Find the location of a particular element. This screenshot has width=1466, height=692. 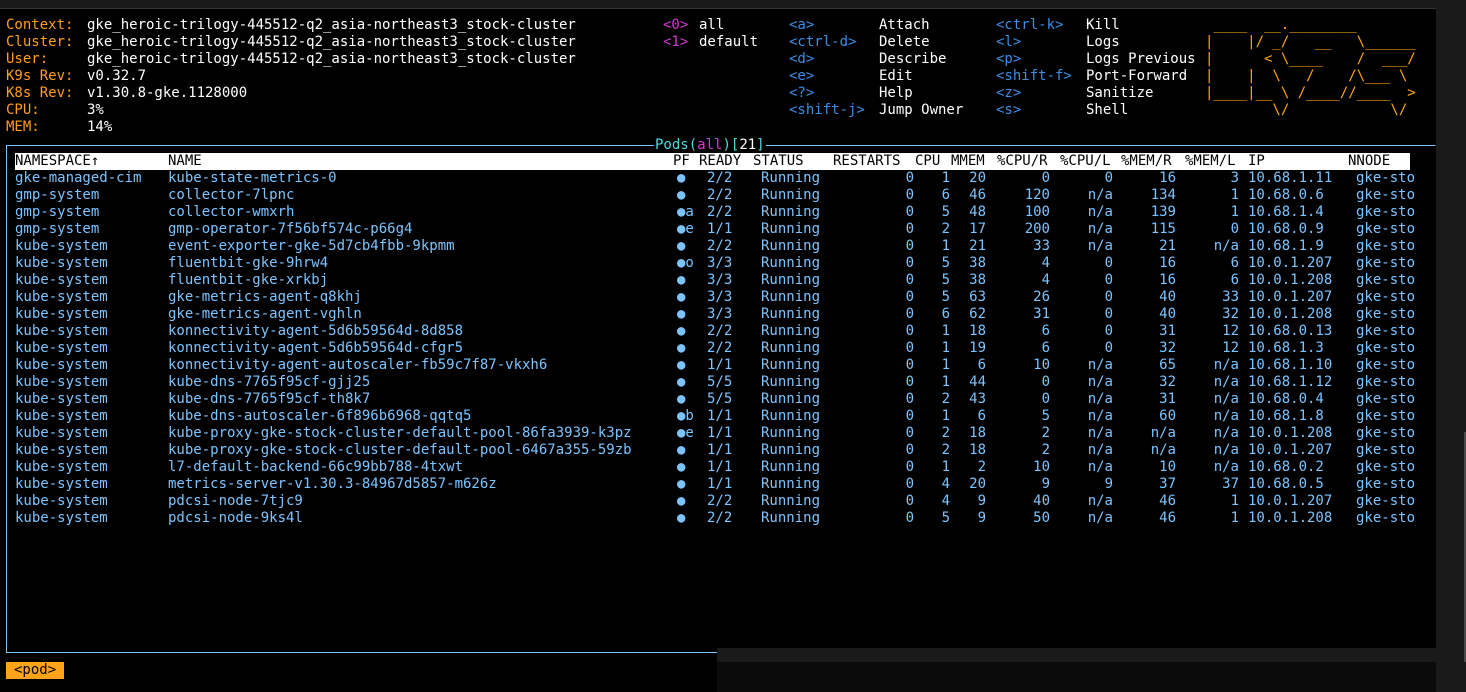

cell-cpur: 40 is located at coordinates (1041, 501).